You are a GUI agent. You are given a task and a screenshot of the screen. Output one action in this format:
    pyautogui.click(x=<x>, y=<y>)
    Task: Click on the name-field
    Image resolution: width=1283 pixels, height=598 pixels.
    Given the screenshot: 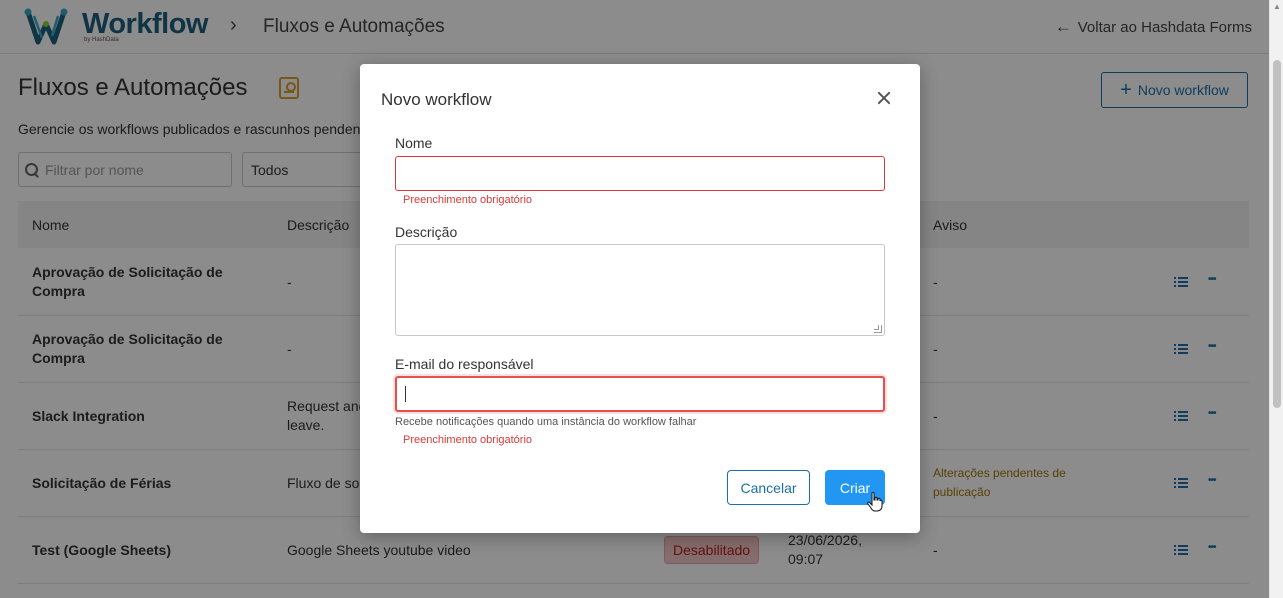 What is the action you would take?
    pyautogui.click(x=640, y=173)
    